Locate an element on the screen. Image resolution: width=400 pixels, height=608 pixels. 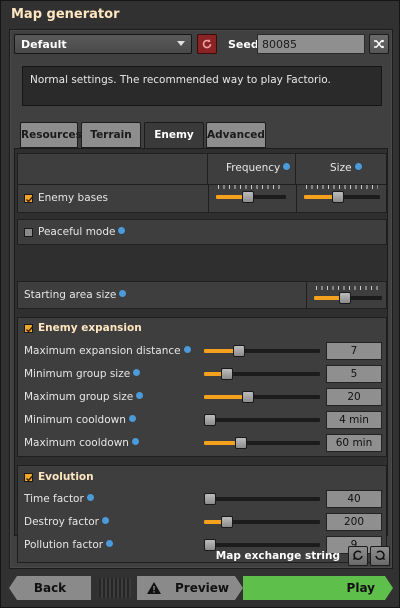
setting-label: Pollution factor is located at coordinates (64, 545).